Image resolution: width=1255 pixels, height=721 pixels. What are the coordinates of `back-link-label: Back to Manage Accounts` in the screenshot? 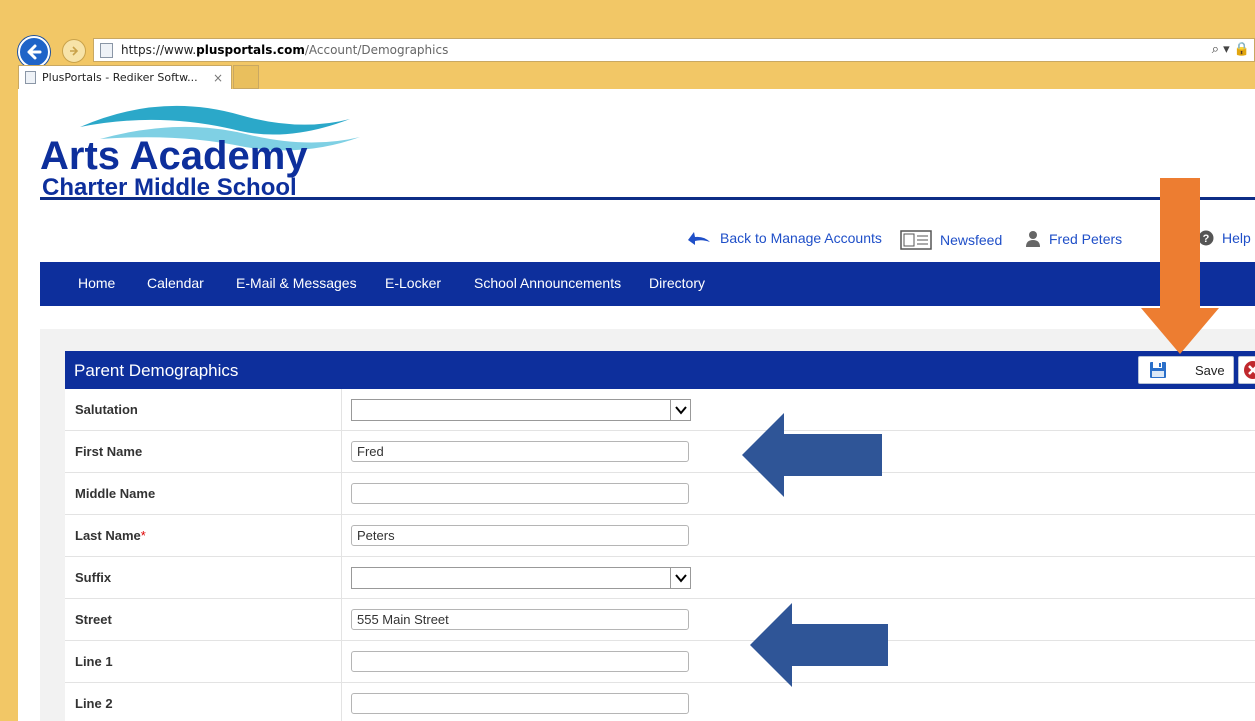 It's located at (801, 238).